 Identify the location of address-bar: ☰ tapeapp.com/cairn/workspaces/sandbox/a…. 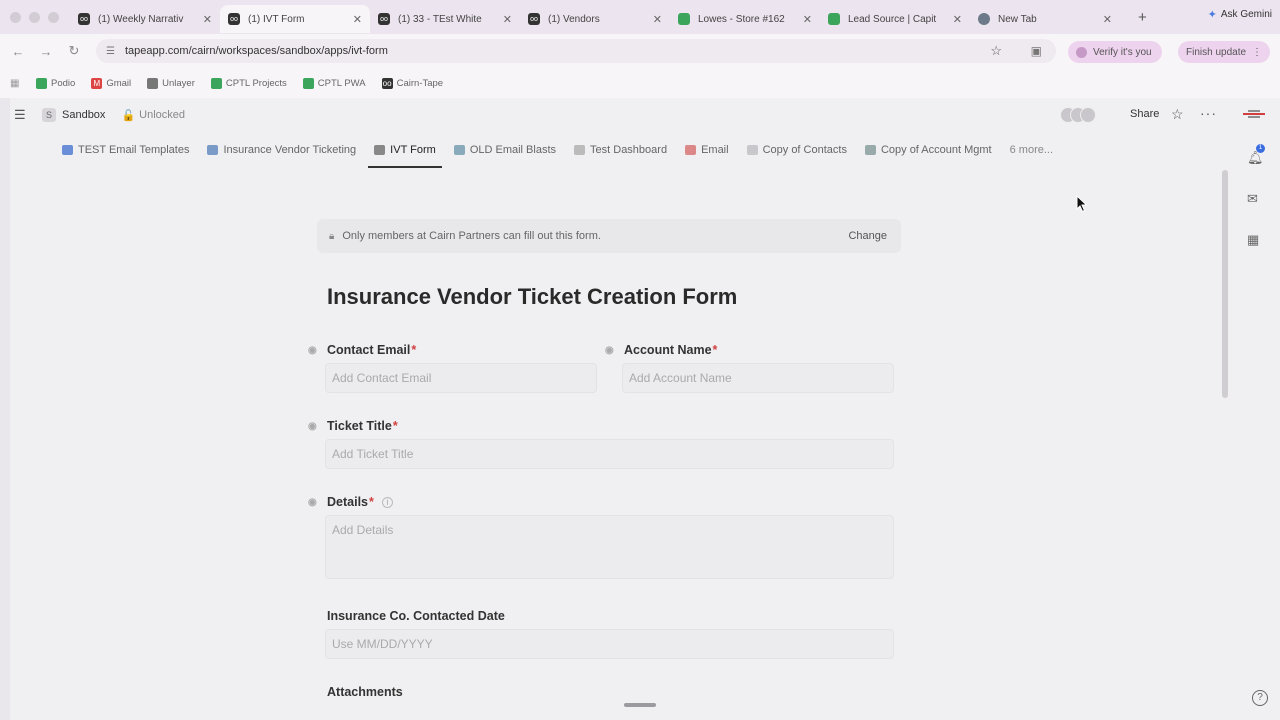
(576, 51).